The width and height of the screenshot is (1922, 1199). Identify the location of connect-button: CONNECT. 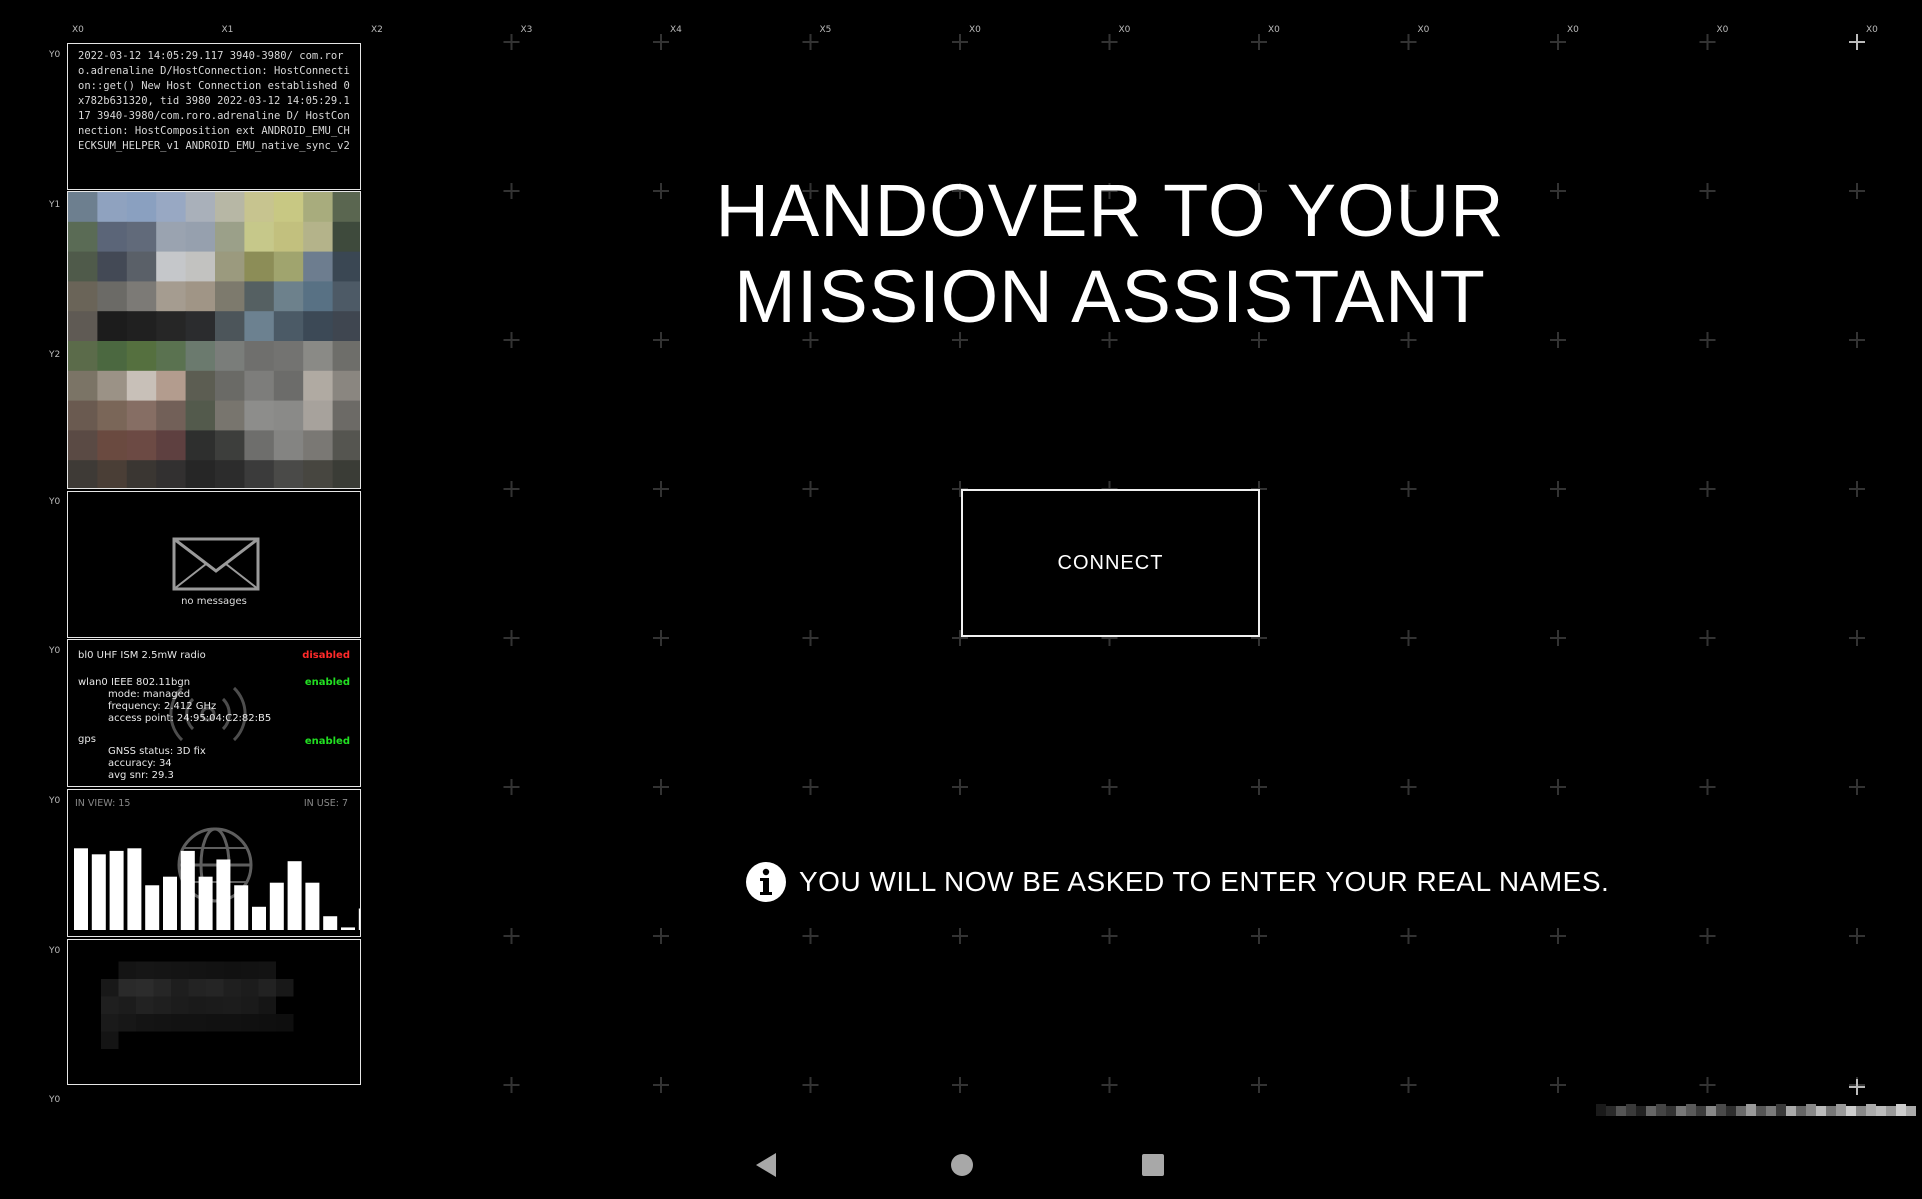
(1110, 563).